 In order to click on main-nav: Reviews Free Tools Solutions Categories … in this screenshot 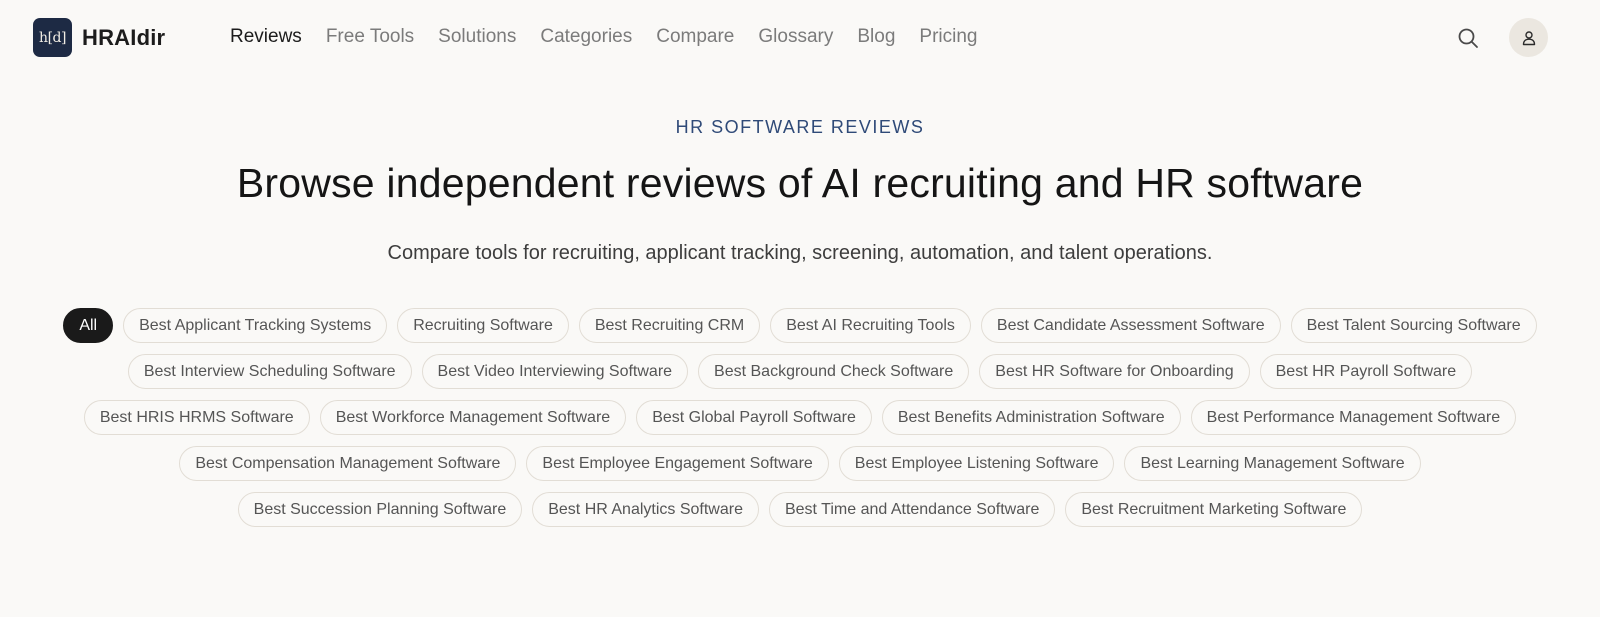, I will do `click(615, 37)`.